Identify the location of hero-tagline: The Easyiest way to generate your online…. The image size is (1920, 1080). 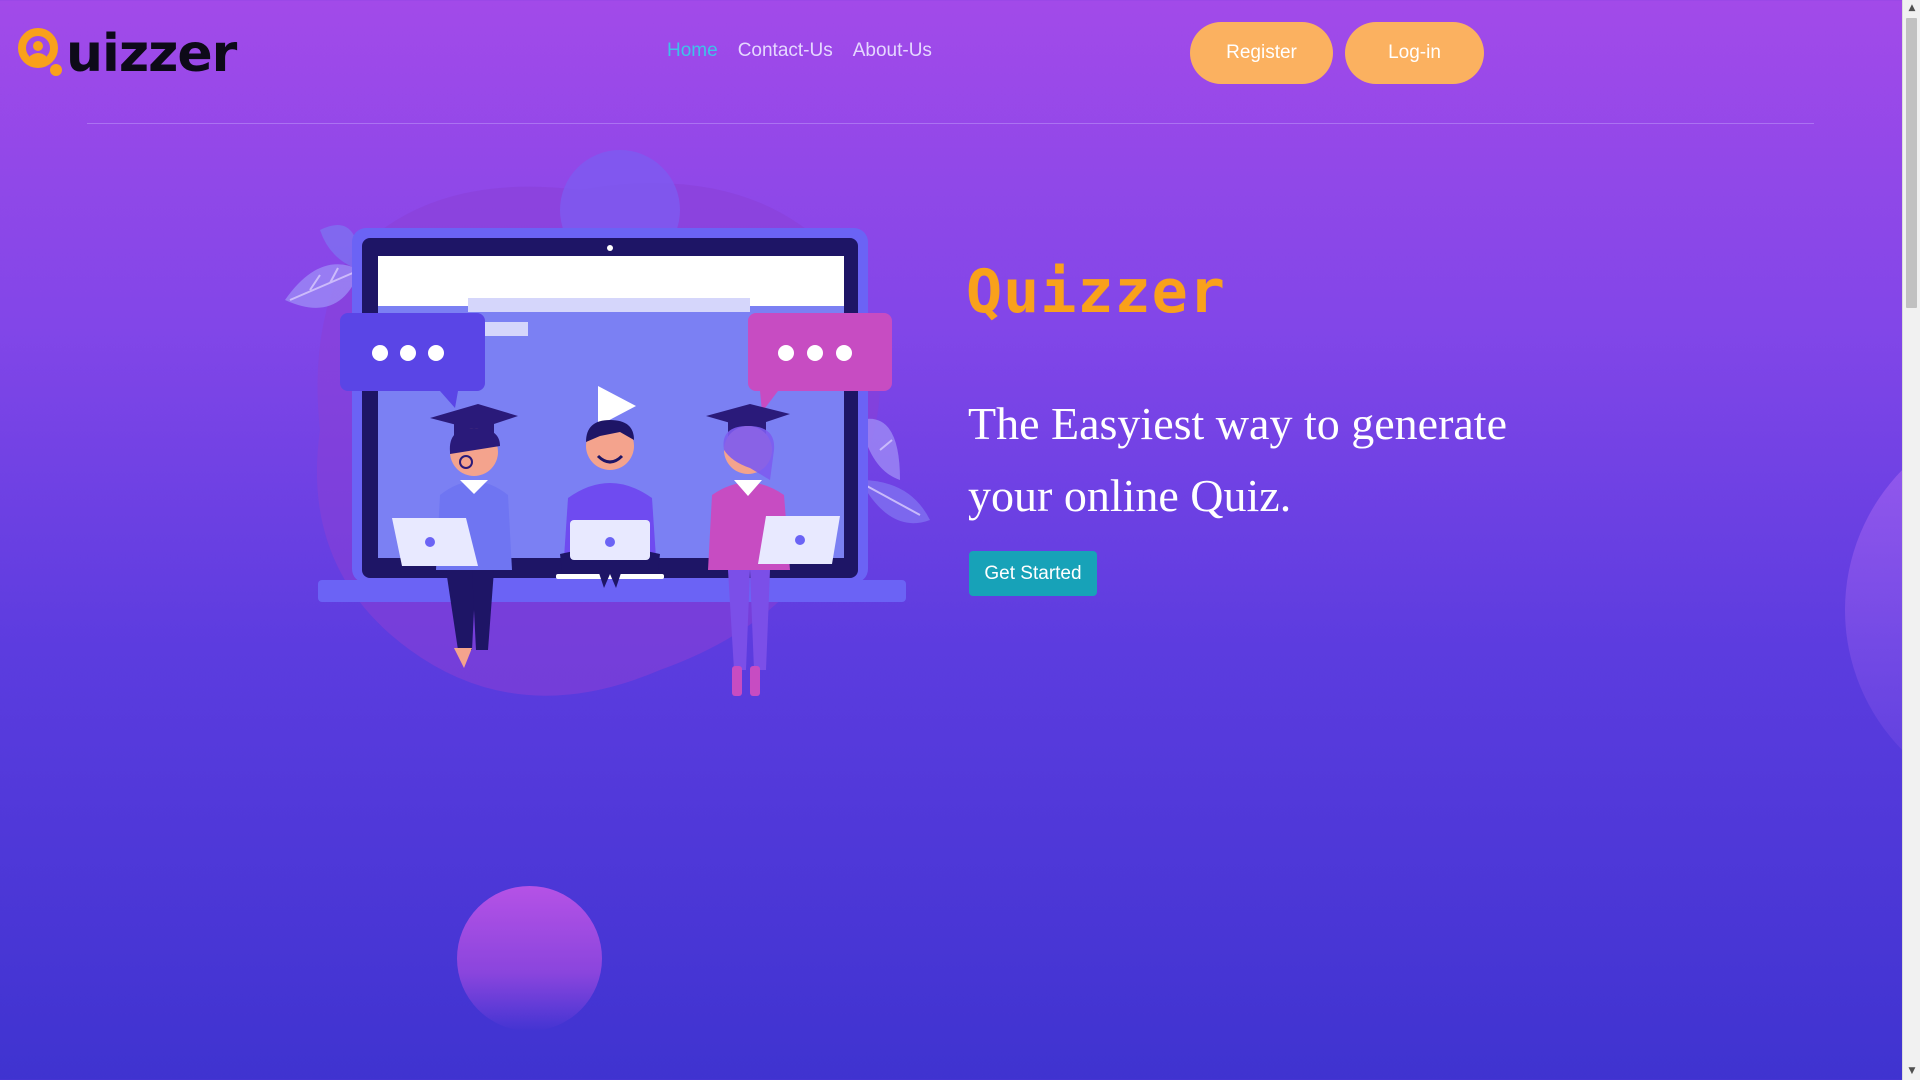
(1237, 459).